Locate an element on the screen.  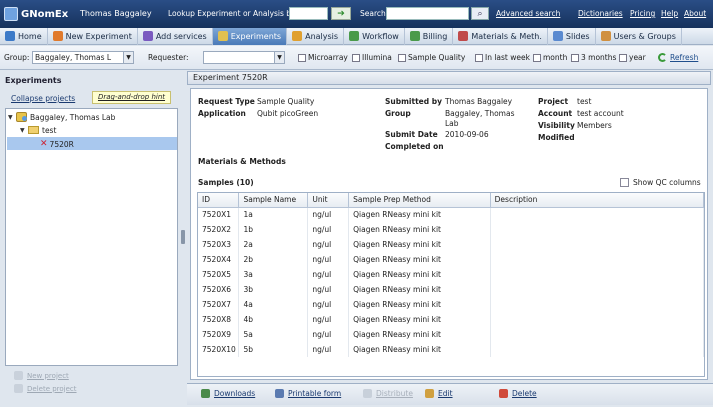
column-header: Unit is located at coordinates (328, 200).